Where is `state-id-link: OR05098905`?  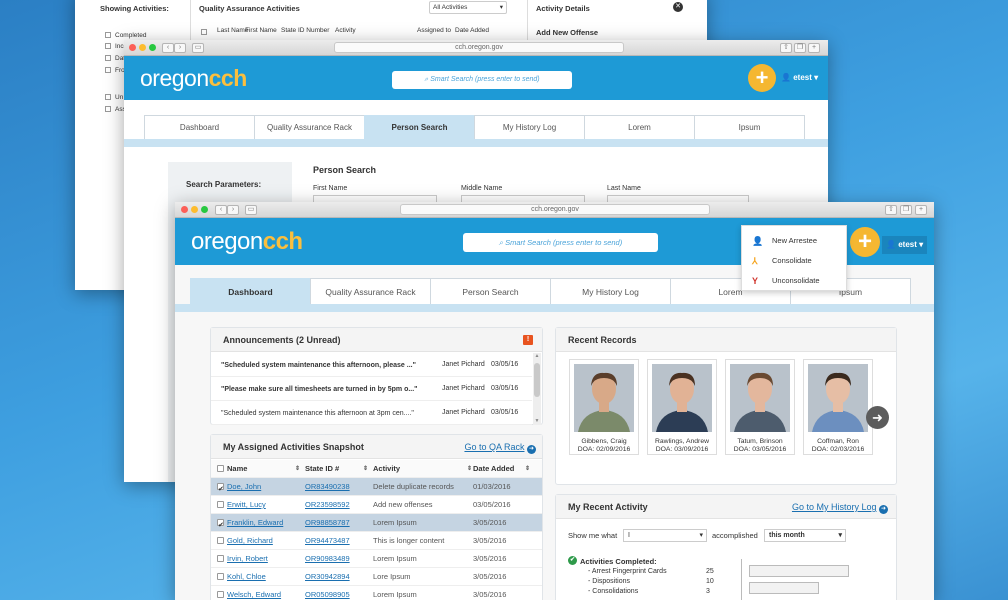 state-id-link: OR05098905 is located at coordinates (327, 593).